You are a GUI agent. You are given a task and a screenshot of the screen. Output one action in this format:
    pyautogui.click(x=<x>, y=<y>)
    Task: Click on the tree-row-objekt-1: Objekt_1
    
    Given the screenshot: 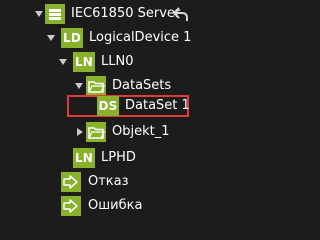 What is the action you would take?
    pyautogui.click(x=123, y=132)
    